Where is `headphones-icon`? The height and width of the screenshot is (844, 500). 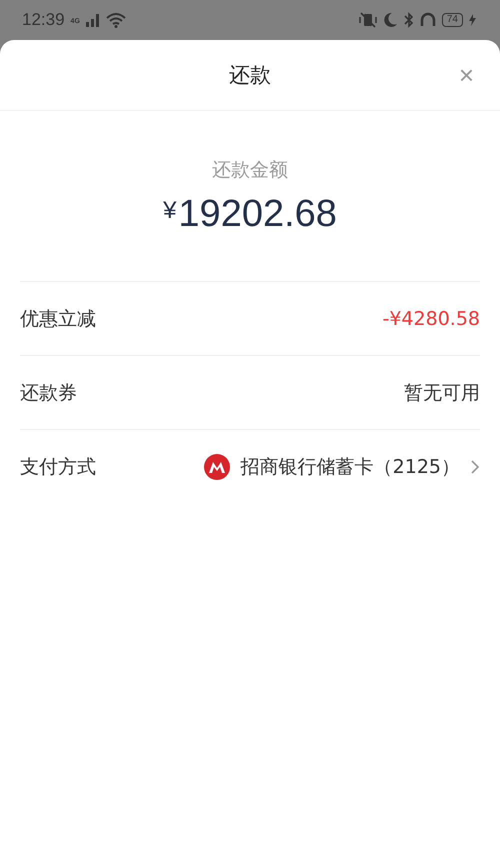 headphones-icon is located at coordinates (428, 20).